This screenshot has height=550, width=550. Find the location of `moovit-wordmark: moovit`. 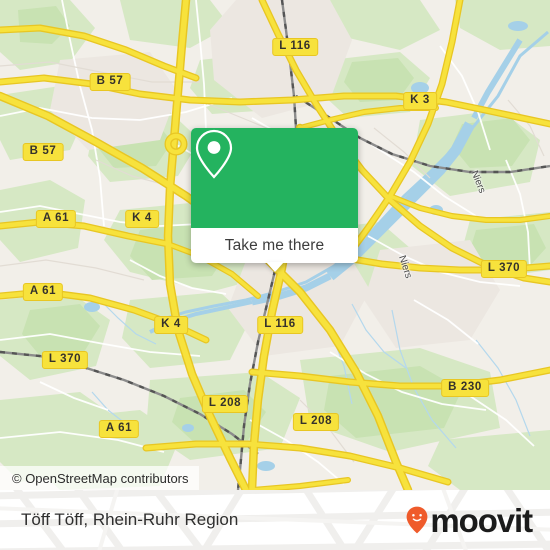

moovit-wordmark: moovit is located at coordinates (481, 520).